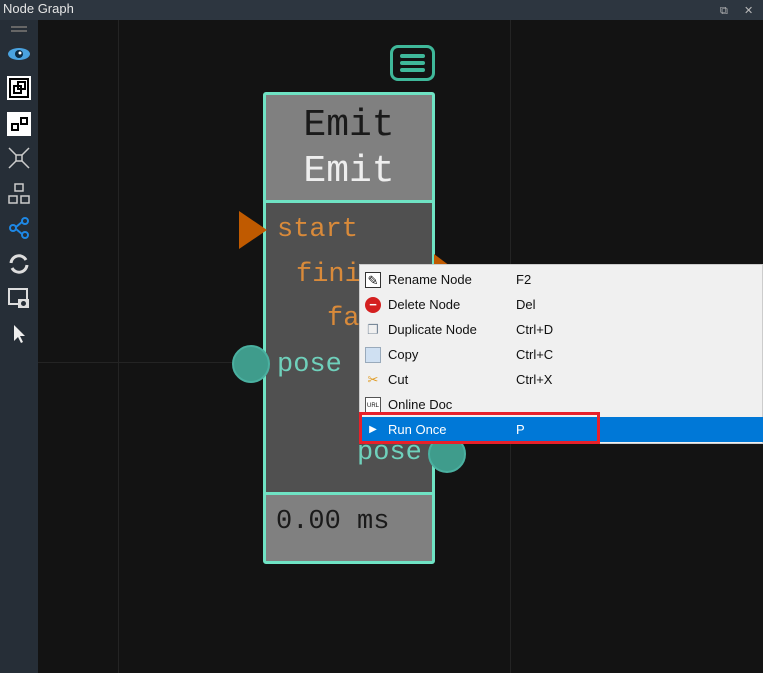  I want to click on window-title: Node Graph, so click(38, 8).